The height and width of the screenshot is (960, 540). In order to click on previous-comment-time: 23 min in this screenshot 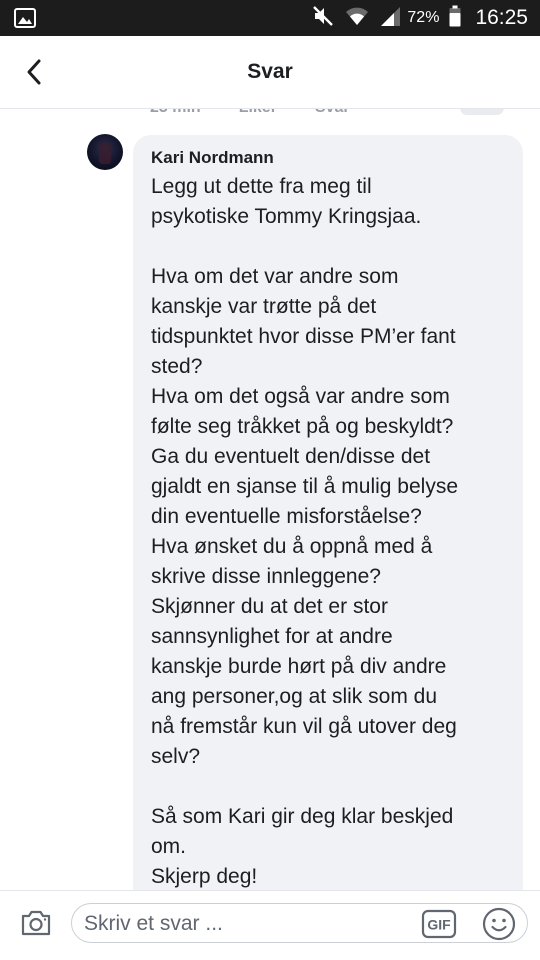, I will do `click(175, 113)`.